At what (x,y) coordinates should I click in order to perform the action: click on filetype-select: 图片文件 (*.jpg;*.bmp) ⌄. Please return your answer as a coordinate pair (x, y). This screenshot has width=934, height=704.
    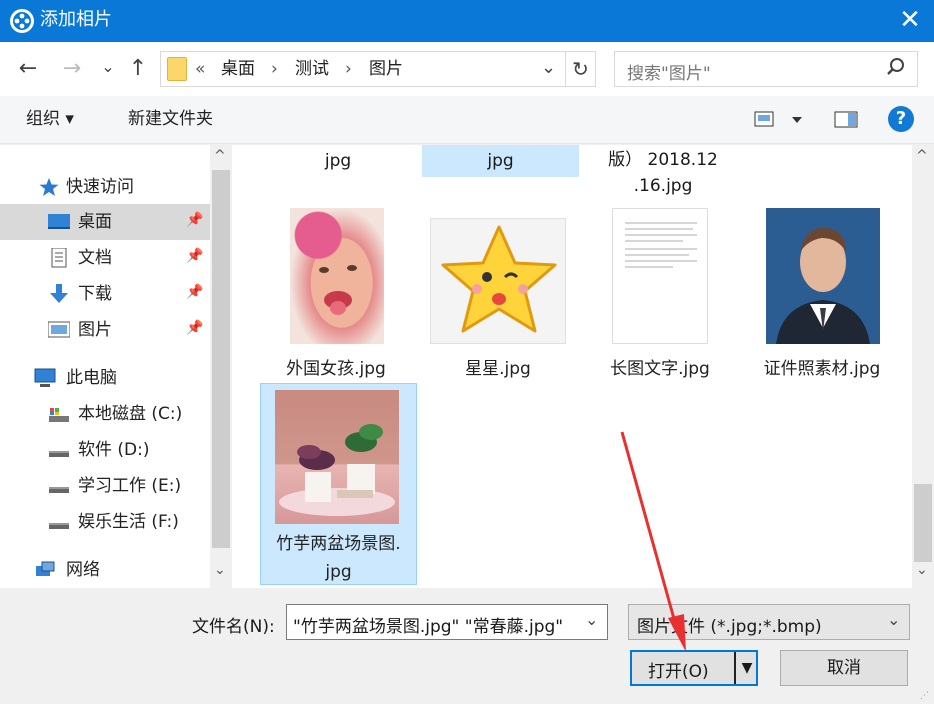
    Looking at the image, I should click on (769, 622).